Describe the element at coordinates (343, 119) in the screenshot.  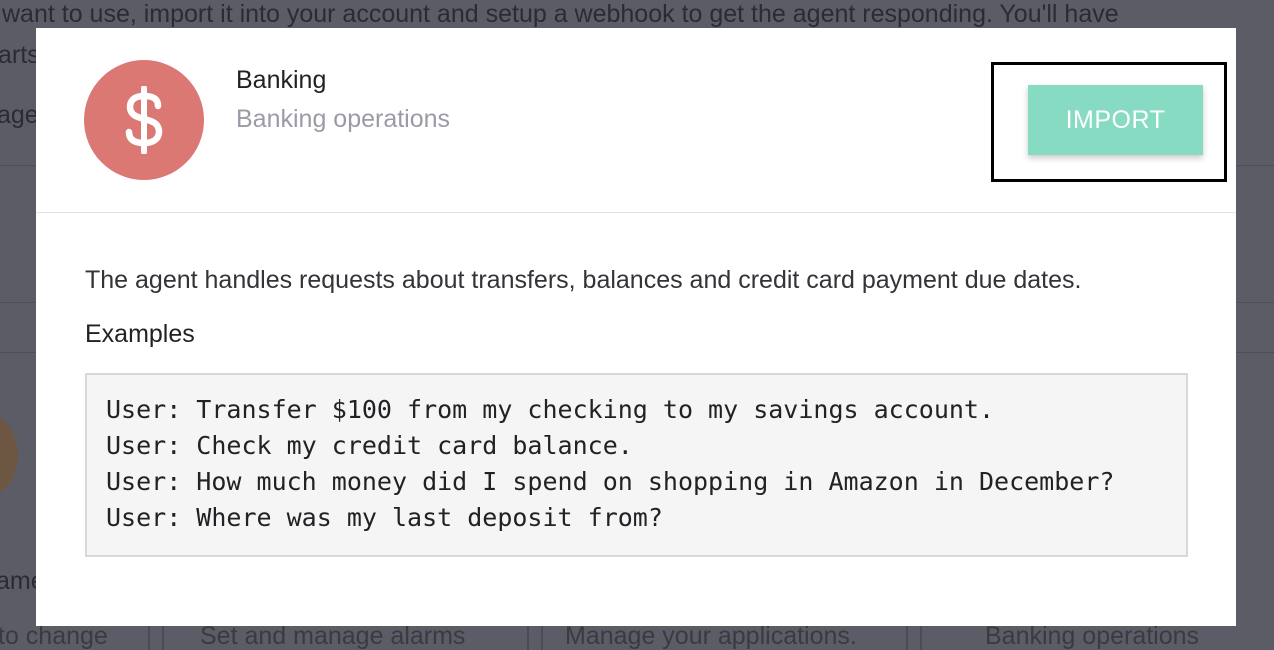
I see `agent-subtitle: Banking operations` at that location.